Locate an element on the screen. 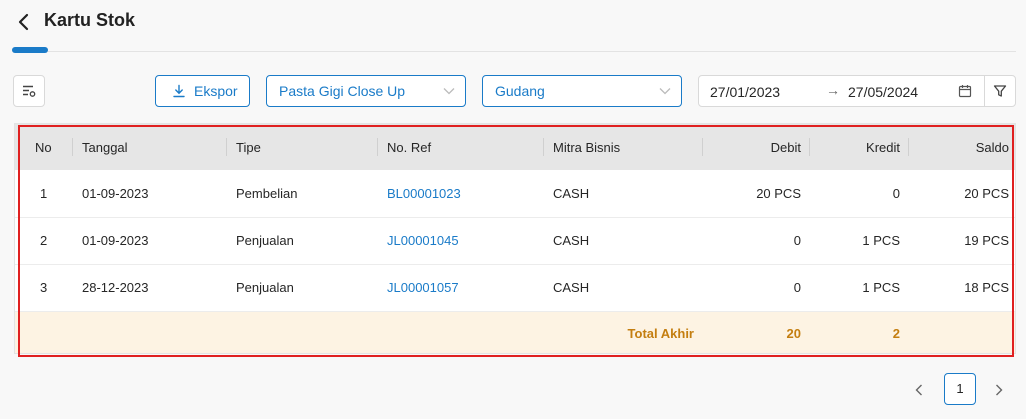 The image size is (1026, 419). cell-ref-link: BL00001023 is located at coordinates (460, 193).